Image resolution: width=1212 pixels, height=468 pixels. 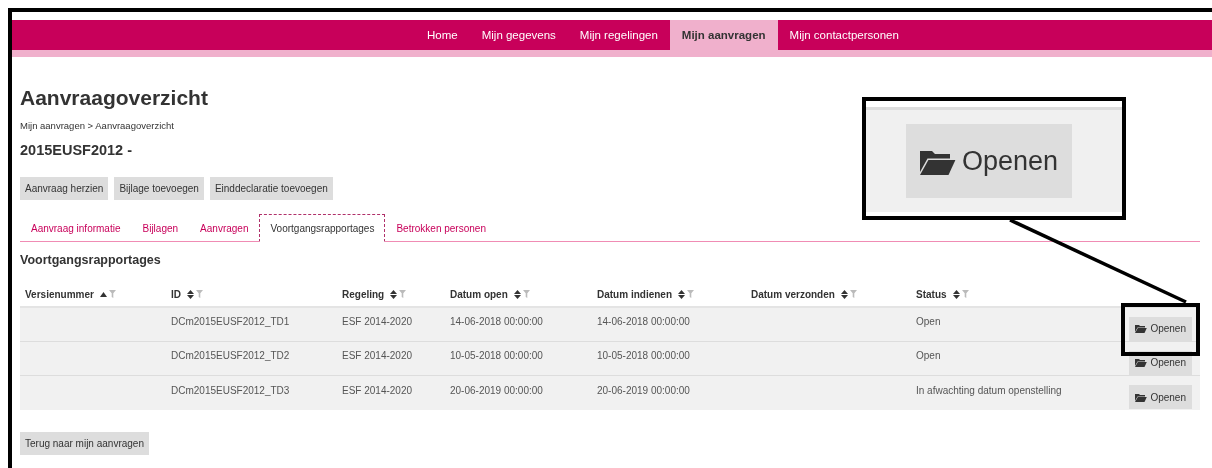 What do you see at coordinates (159, 188) in the screenshot?
I see `action-button: Bijlage toevoegen` at bounding box center [159, 188].